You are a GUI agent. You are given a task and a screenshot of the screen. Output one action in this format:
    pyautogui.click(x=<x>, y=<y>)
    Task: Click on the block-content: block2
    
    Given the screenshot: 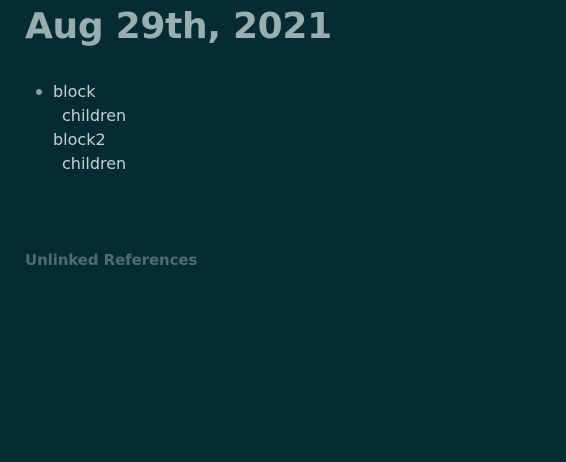 What is the action you would take?
    pyautogui.click(x=79, y=140)
    